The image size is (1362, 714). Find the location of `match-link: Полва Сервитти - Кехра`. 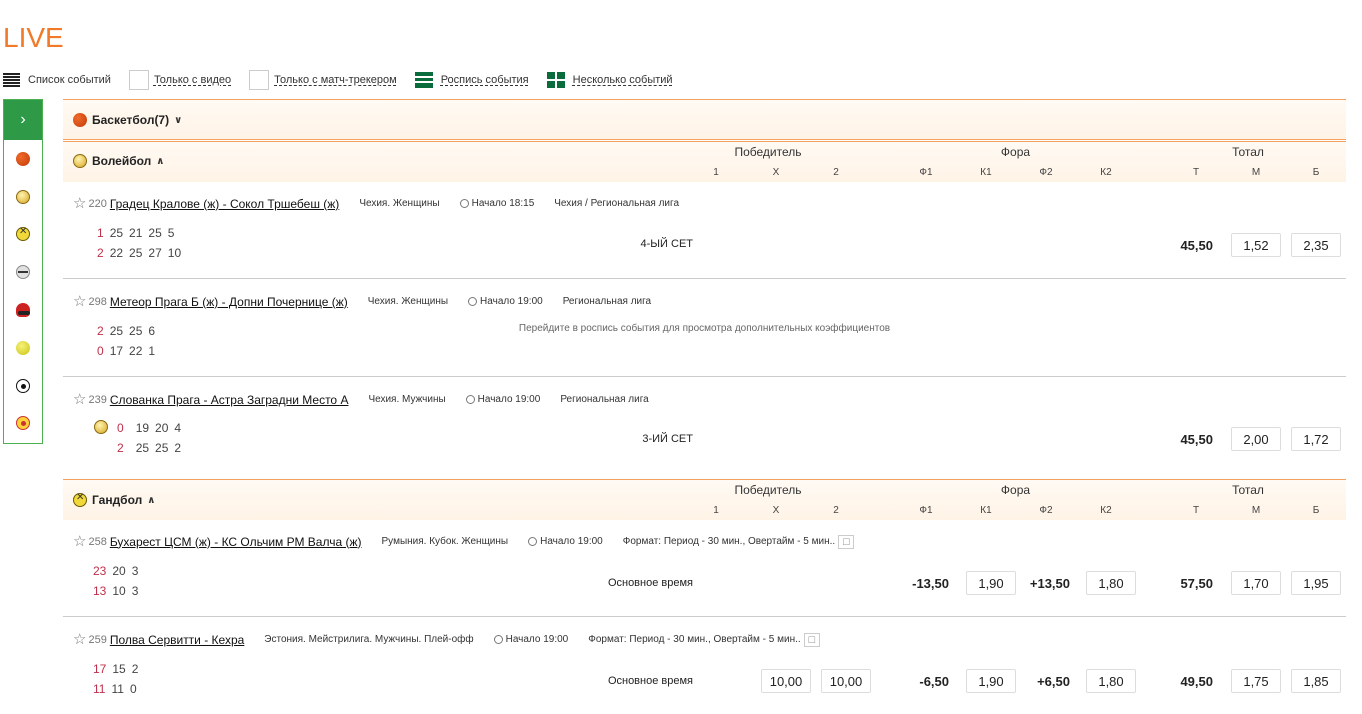

match-link: Полва Сервитти - Кехра is located at coordinates (177, 640).